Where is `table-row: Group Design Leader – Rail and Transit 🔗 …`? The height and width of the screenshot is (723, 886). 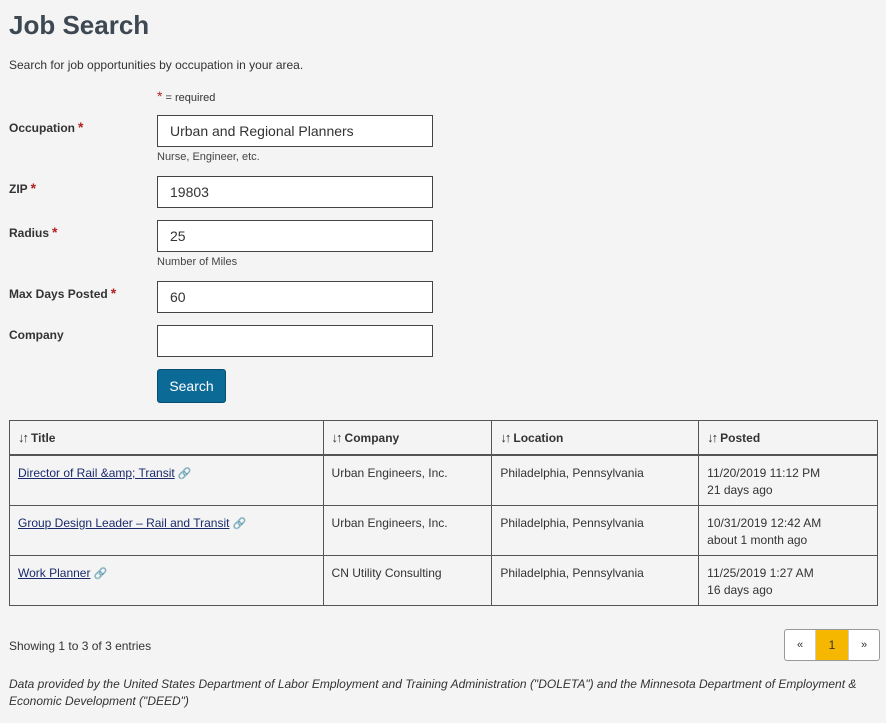 table-row: Group Design Leader – Rail and Transit 🔗 … is located at coordinates (443, 530).